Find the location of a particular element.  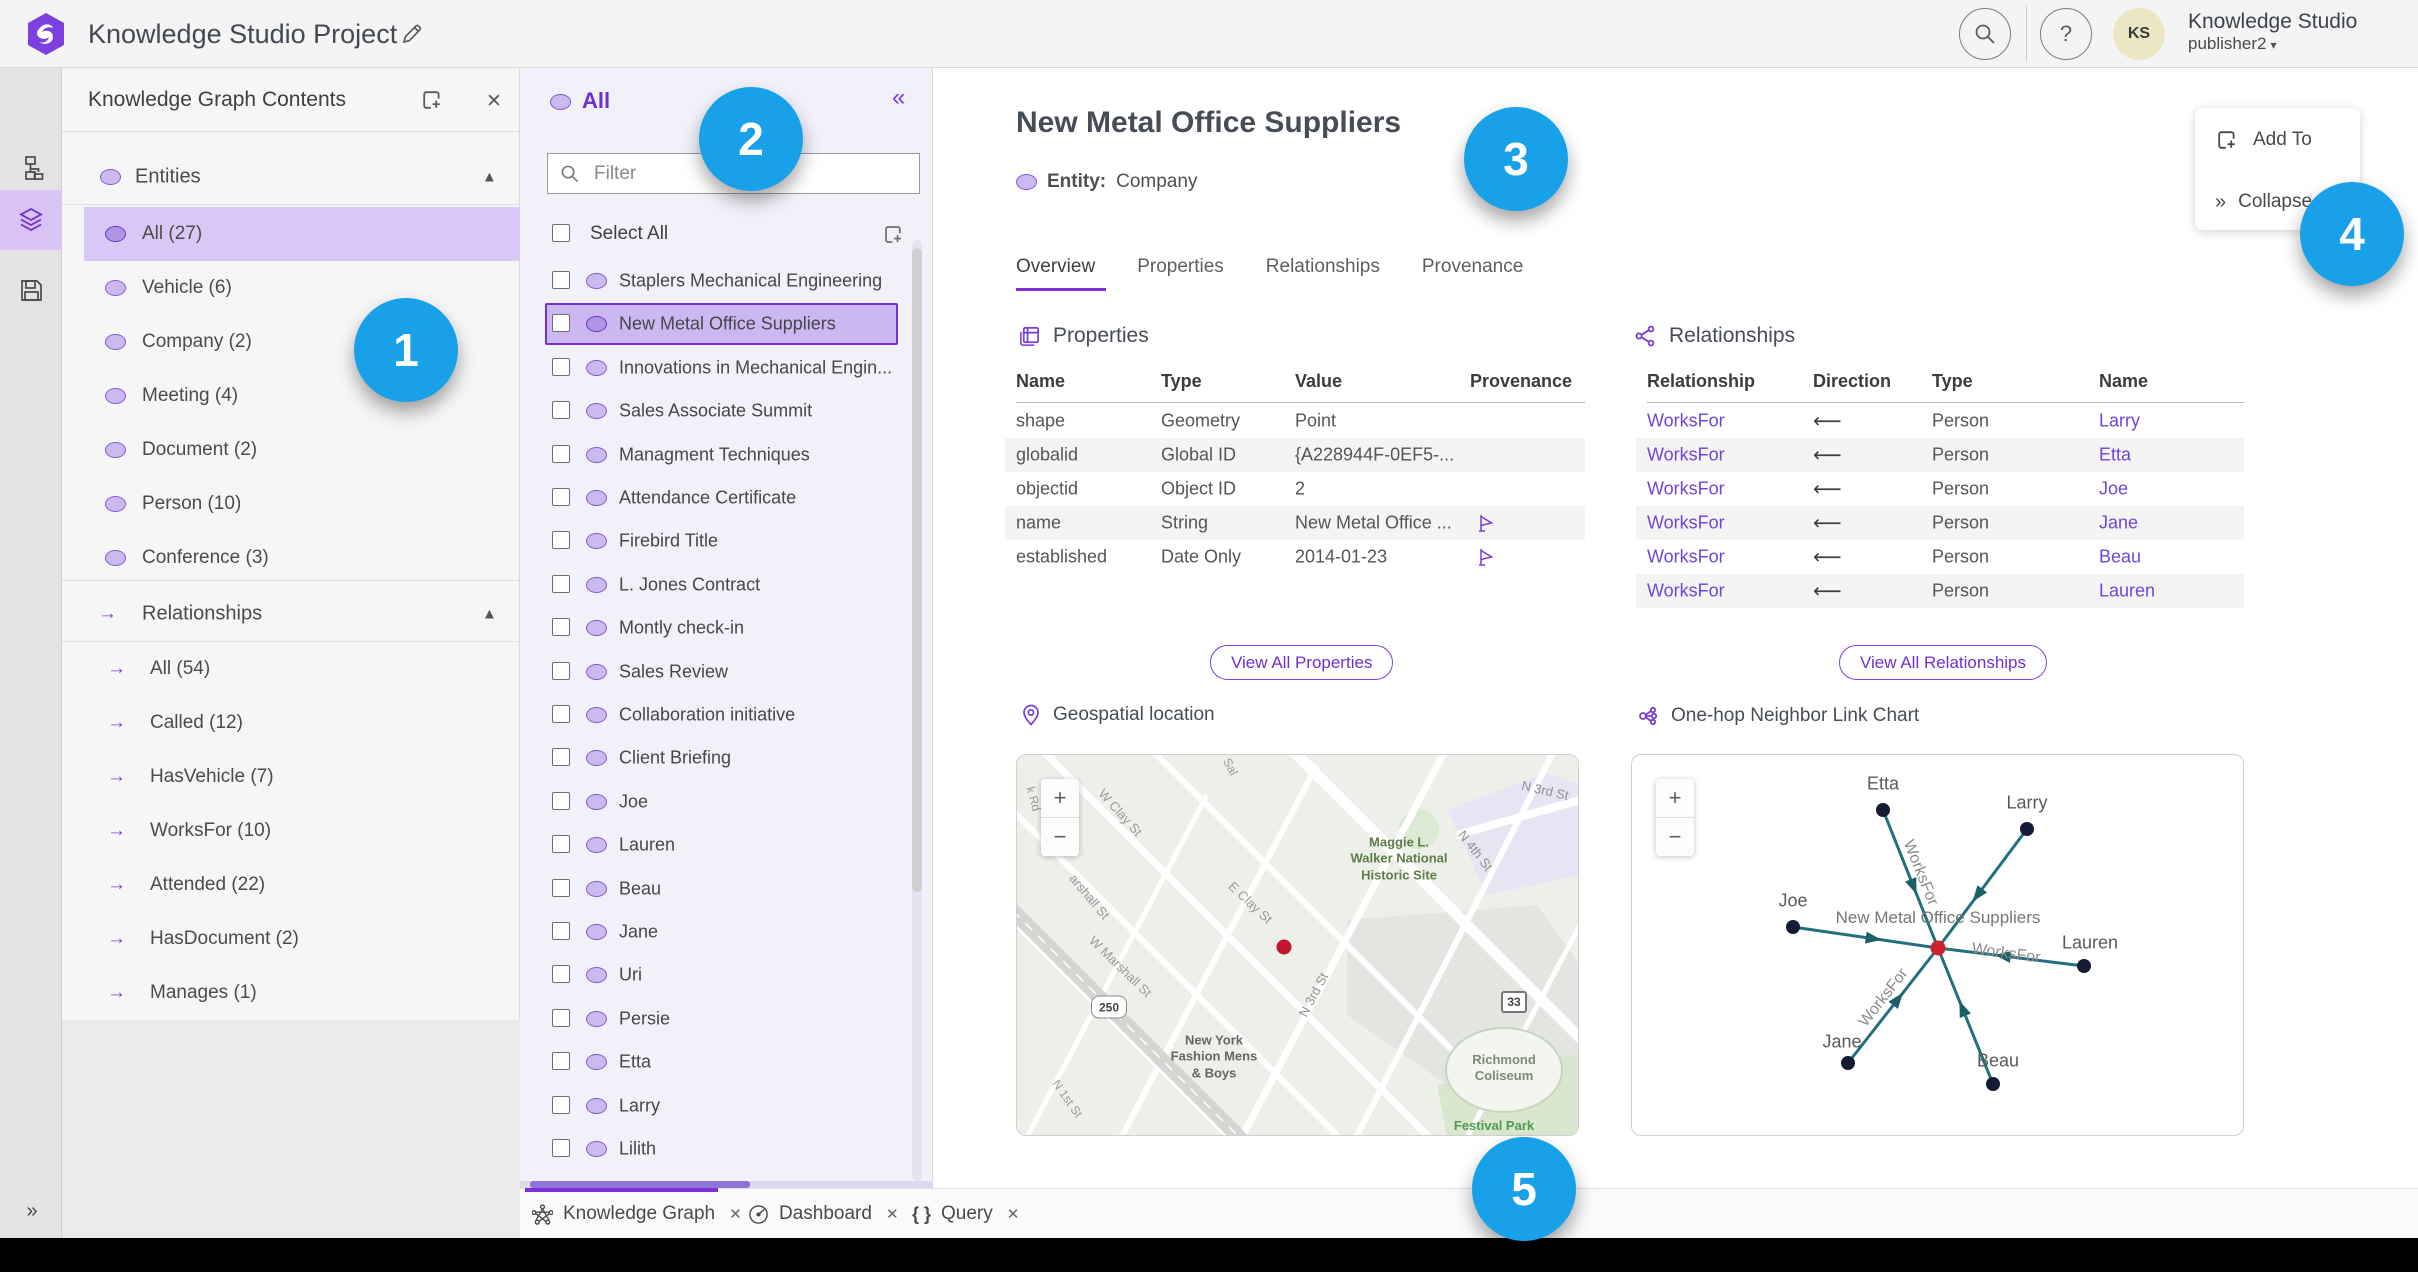

list-item: Larry is located at coordinates (726, 1106).